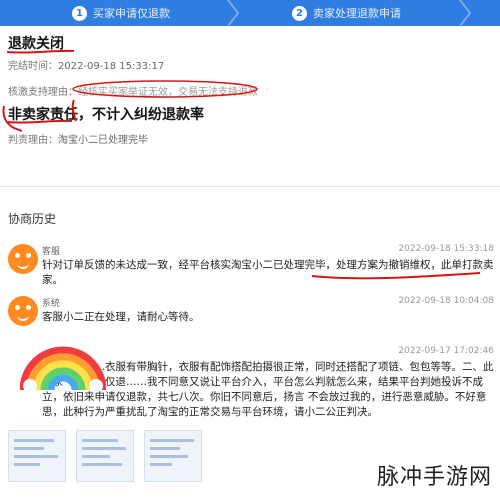 The height and width of the screenshot is (501, 500). I want to click on reason-circle-mark, so click(165, 89).